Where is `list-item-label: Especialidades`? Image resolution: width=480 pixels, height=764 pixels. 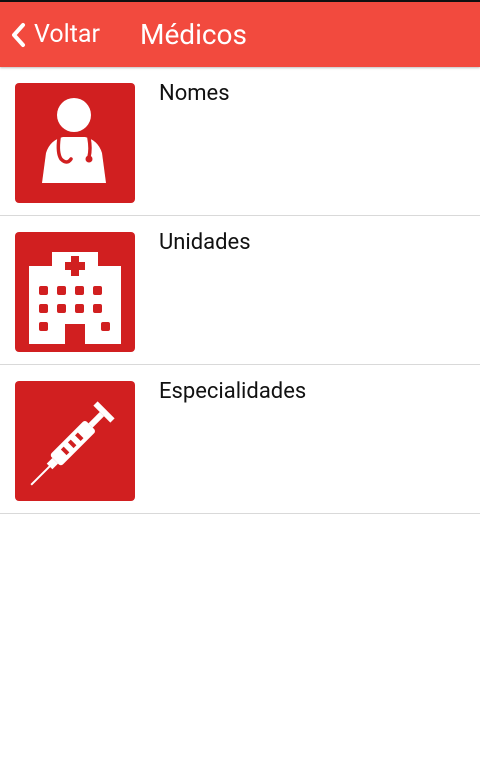
list-item-label: Especialidades is located at coordinates (233, 391).